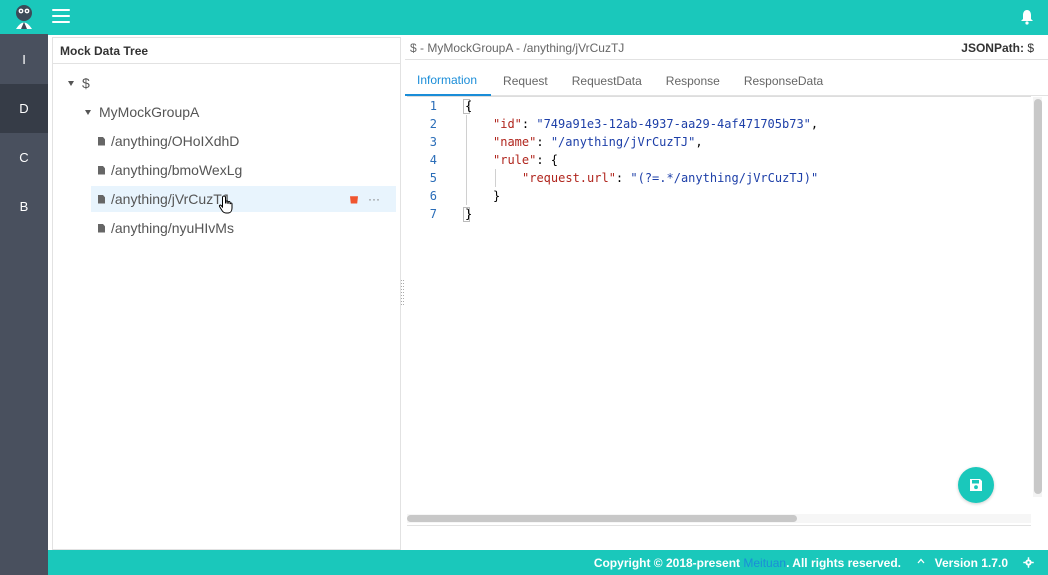 The image size is (1048, 575). I want to click on code-line: "name": "/anything/jVrCuzTJ",, so click(598, 142).